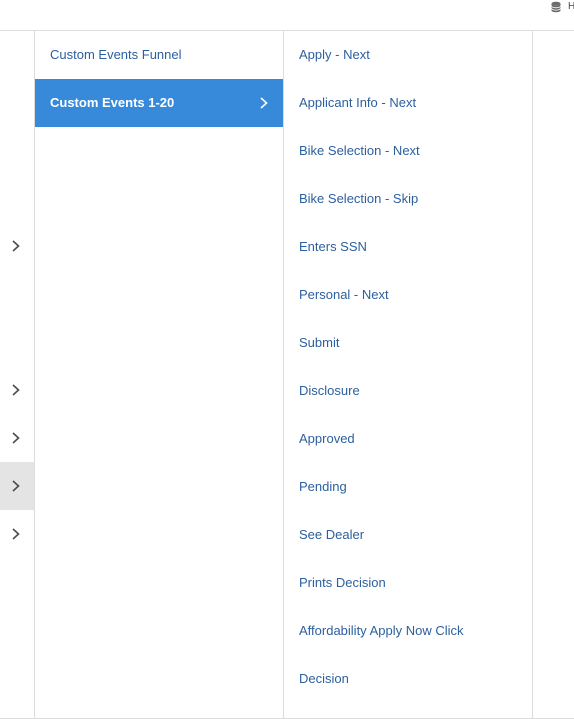 The height and width of the screenshot is (719, 574). I want to click on event-item-label: Pending, so click(323, 486).